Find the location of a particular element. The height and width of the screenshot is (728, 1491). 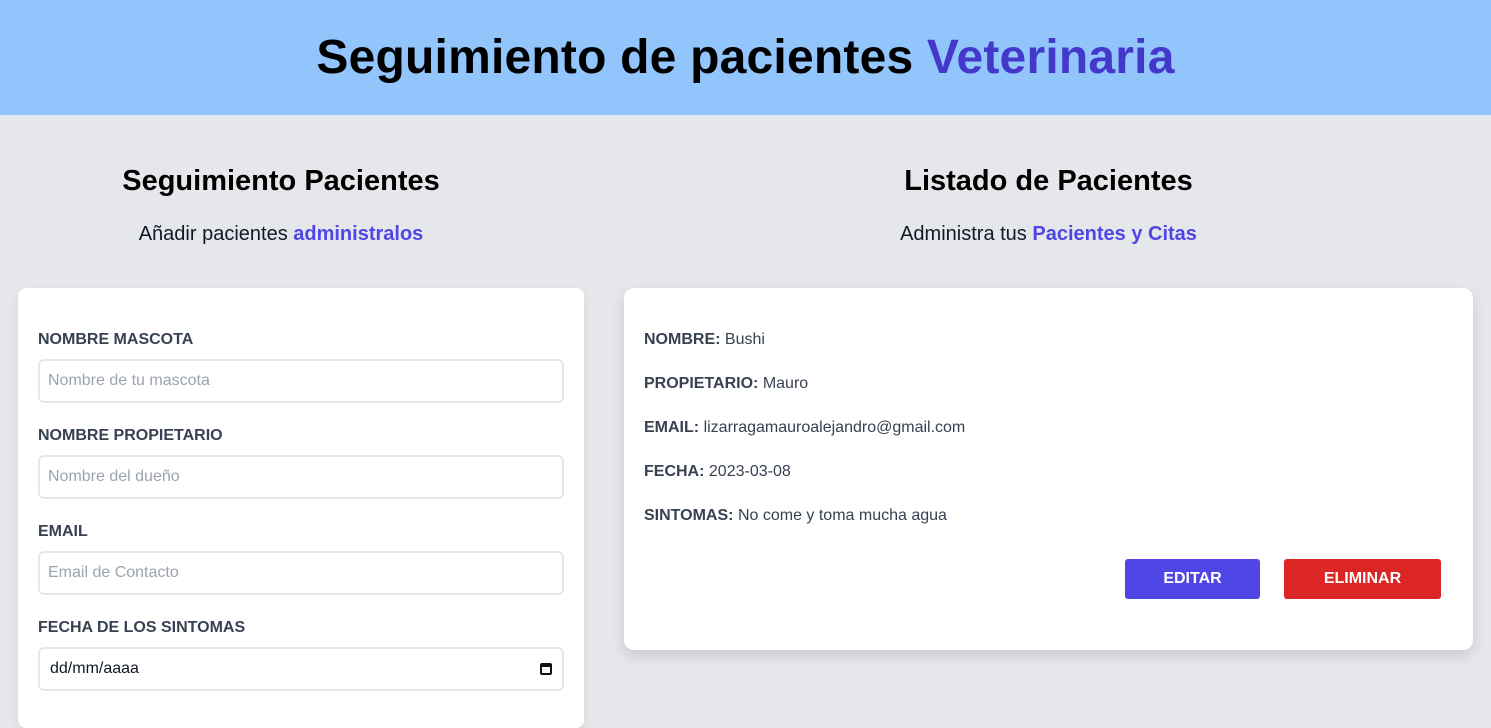

list-section-subtitle-prefix: Administra tus is located at coordinates (963, 234).